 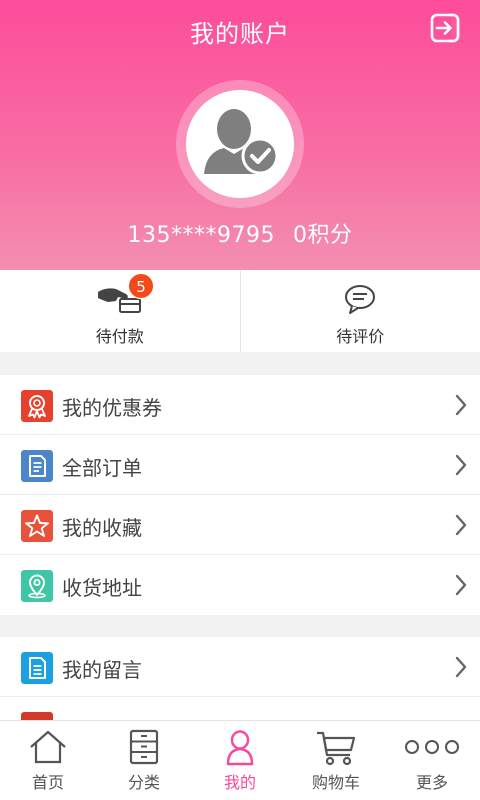 What do you see at coordinates (239, 782) in the screenshot?
I see `tab-label: 我的` at bounding box center [239, 782].